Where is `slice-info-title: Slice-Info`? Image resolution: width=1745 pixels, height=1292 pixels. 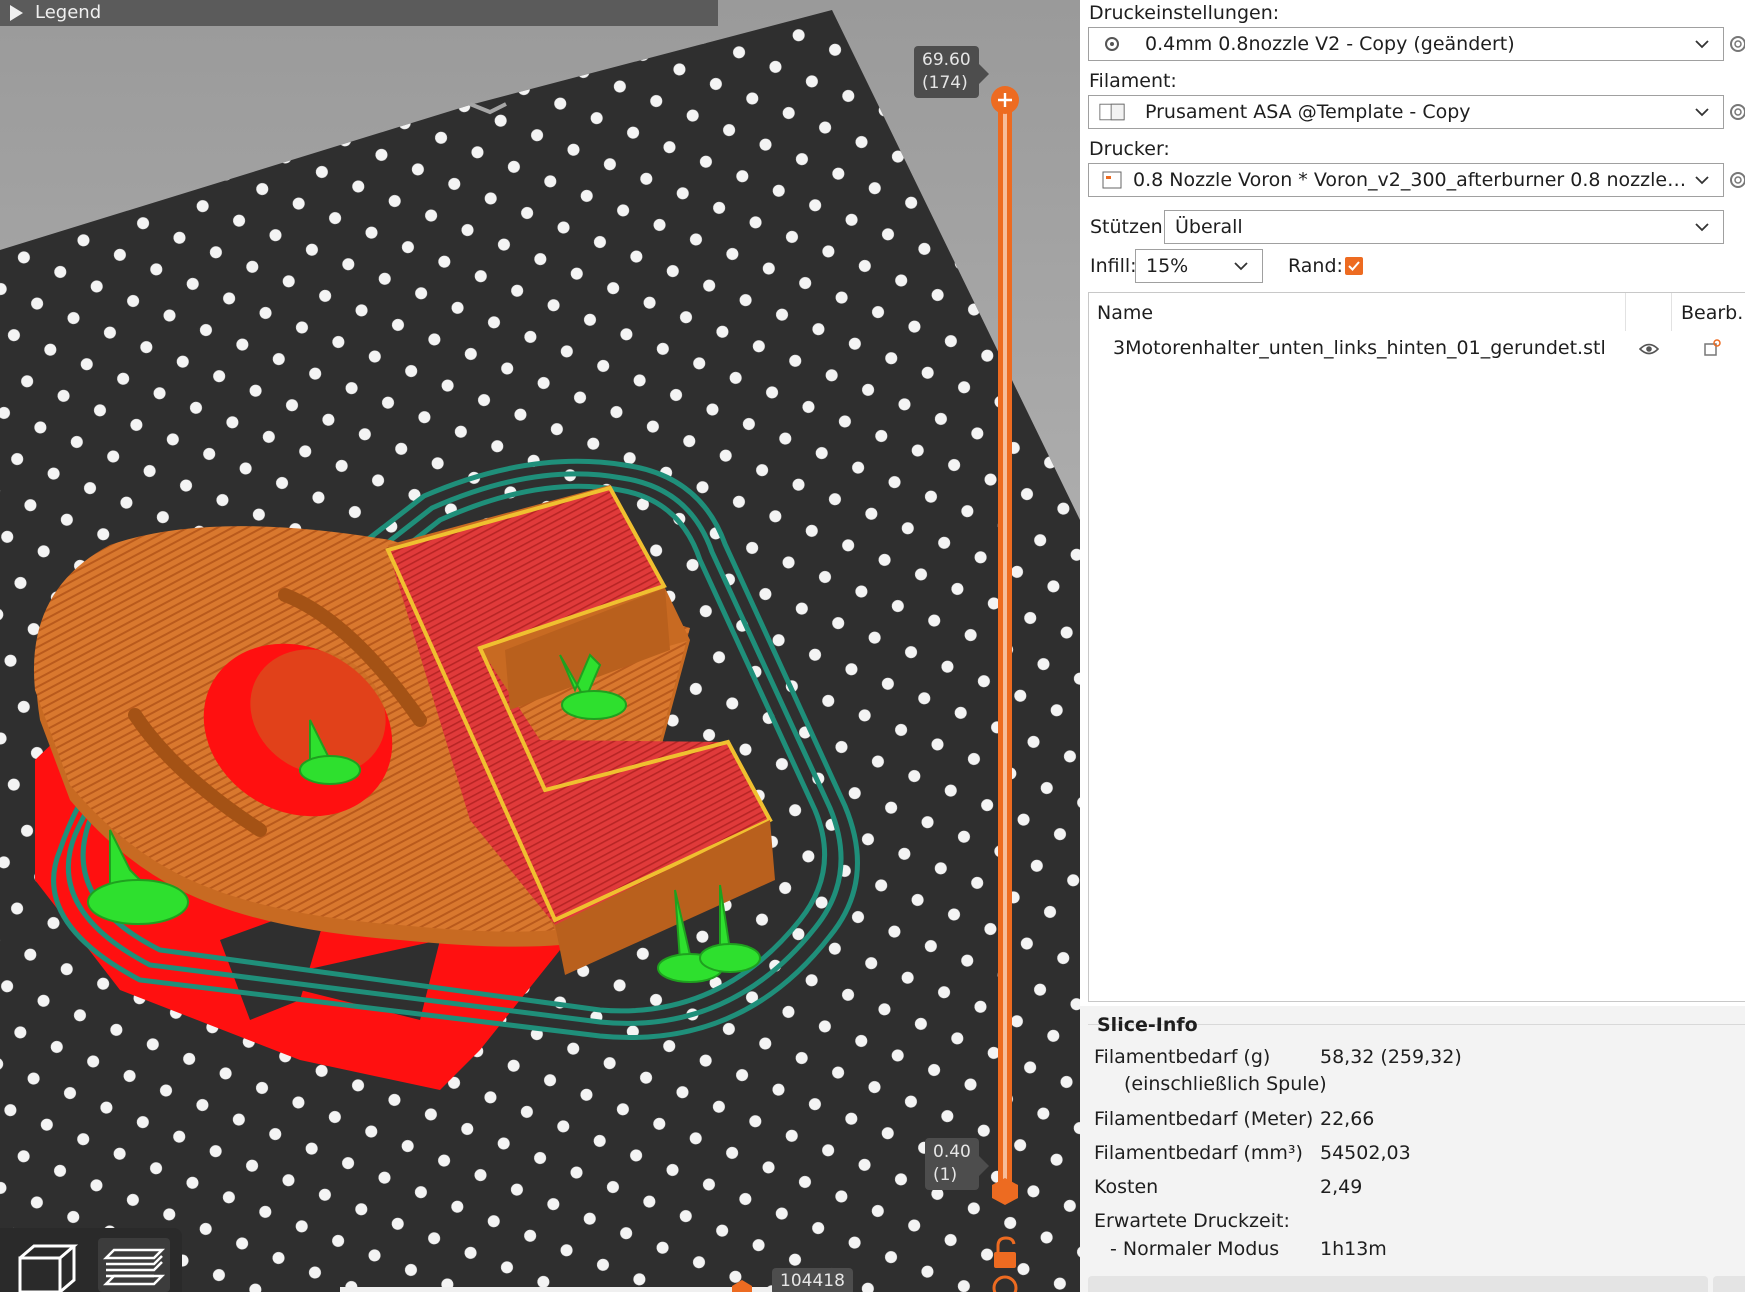
slice-info-title: Slice-Info is located at coordinates (1147, 1025).